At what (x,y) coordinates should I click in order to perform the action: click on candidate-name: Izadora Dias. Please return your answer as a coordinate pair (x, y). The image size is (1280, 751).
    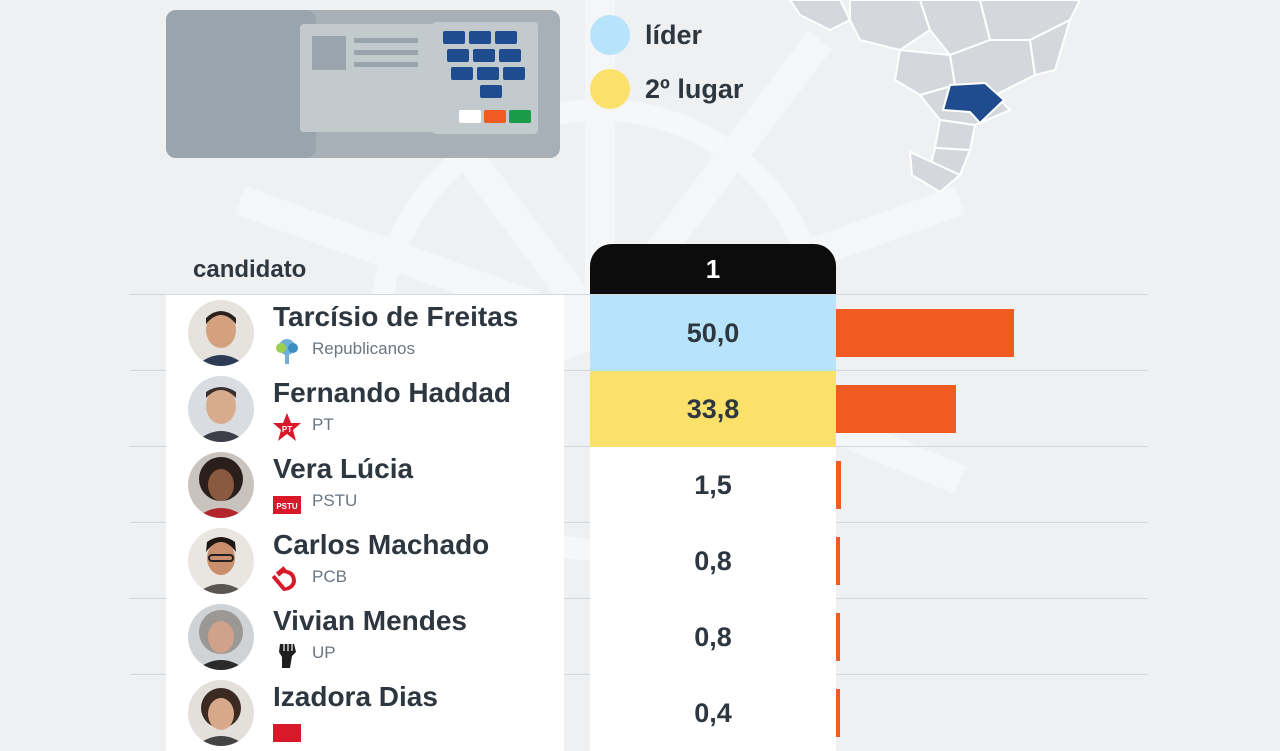
    Looking at the image, I should click on (355, 696).